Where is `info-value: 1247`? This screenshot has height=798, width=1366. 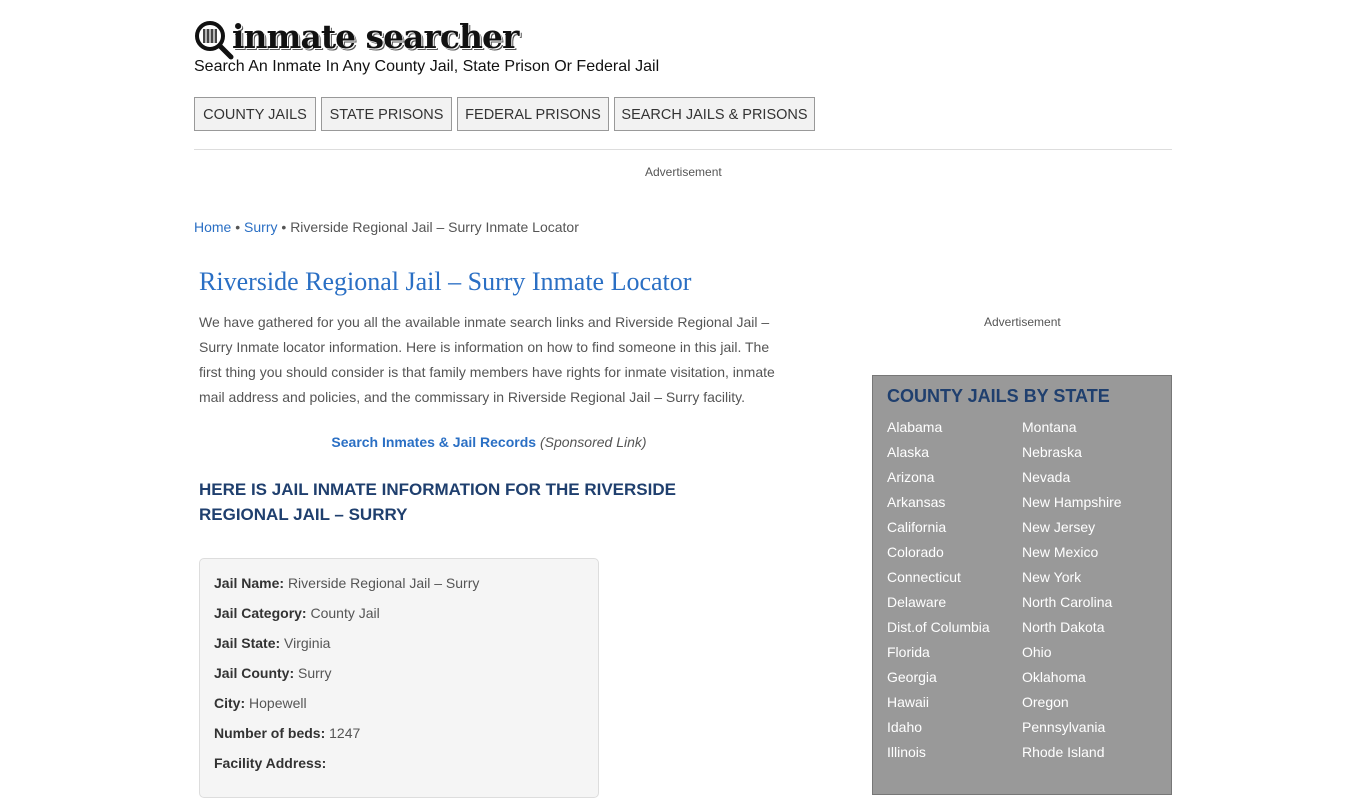 info-value: 1247 is located at coordinates (345, 733).